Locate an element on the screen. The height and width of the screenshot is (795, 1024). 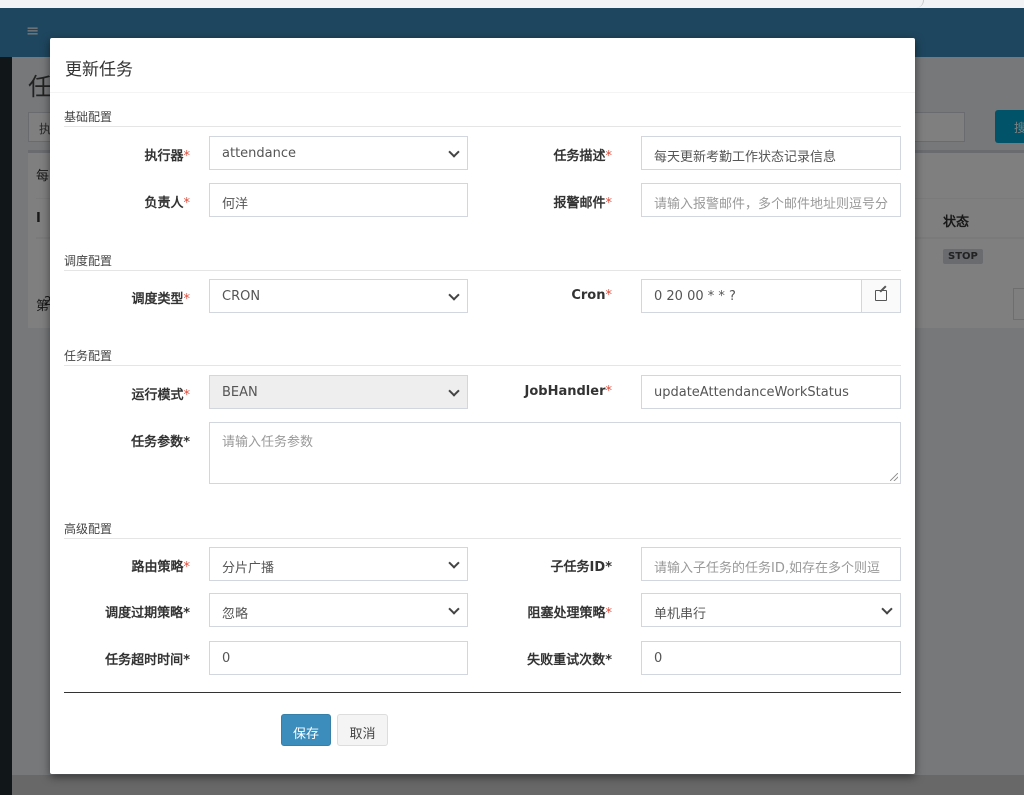
param-asterisk: * is located at coordinates (186, 442).